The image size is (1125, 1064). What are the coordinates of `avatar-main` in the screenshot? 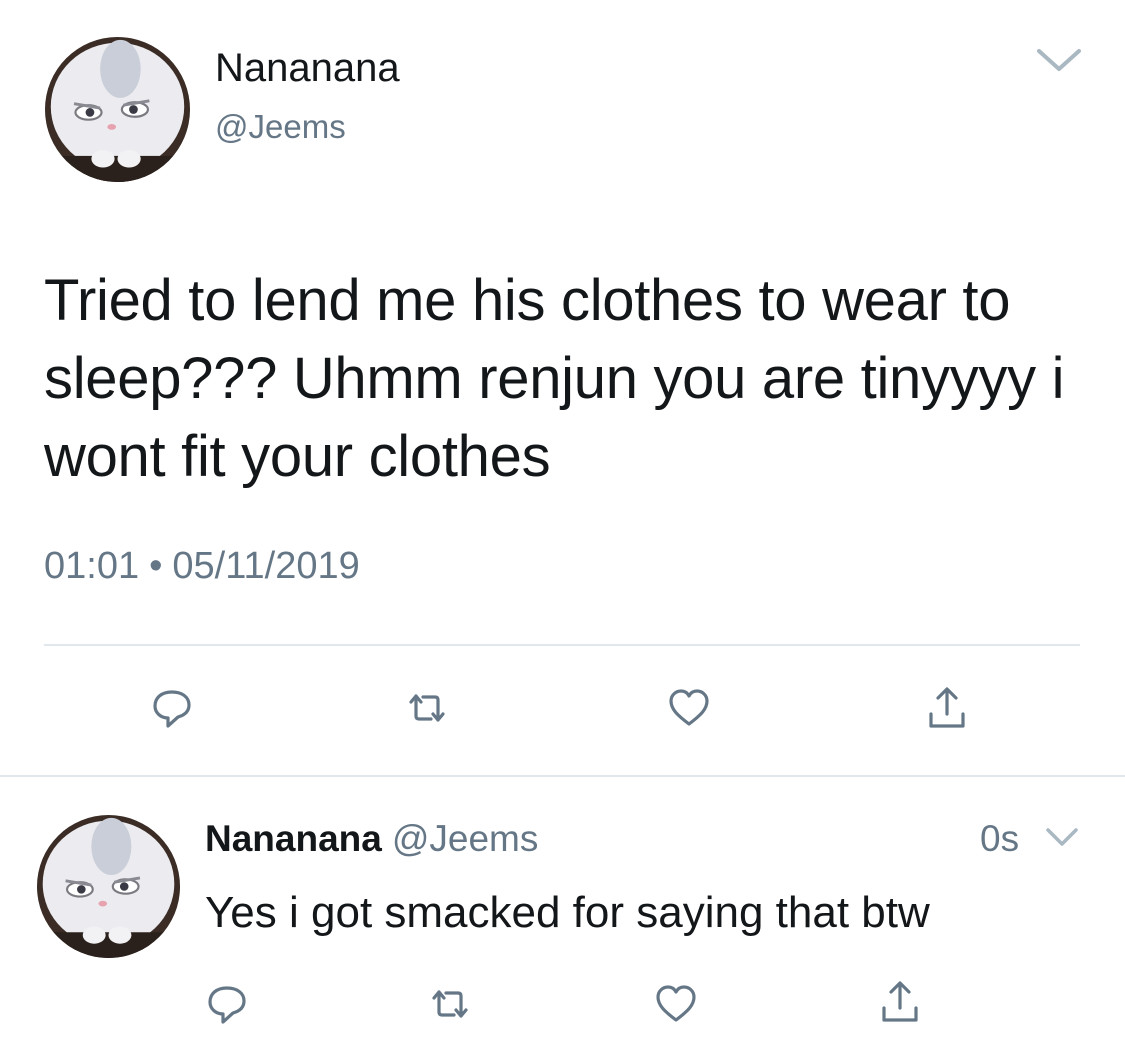 It's located at (117, 109).